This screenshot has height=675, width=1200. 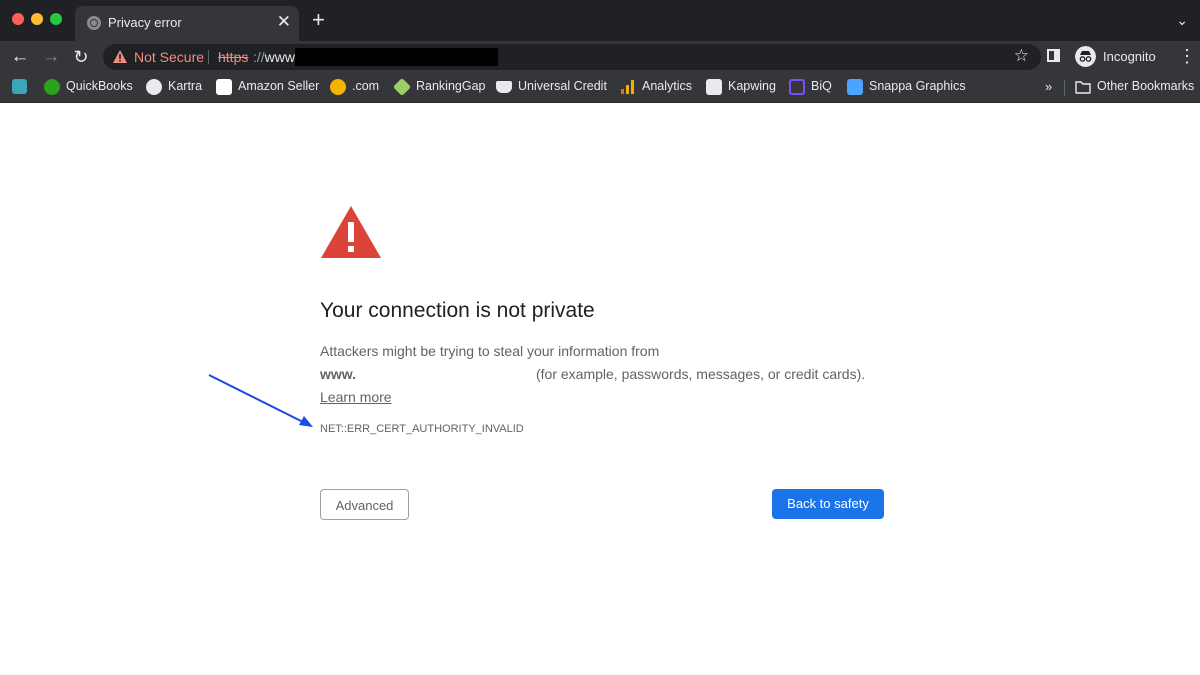 I want to click on warning-icon, so click(x=120, y=56).